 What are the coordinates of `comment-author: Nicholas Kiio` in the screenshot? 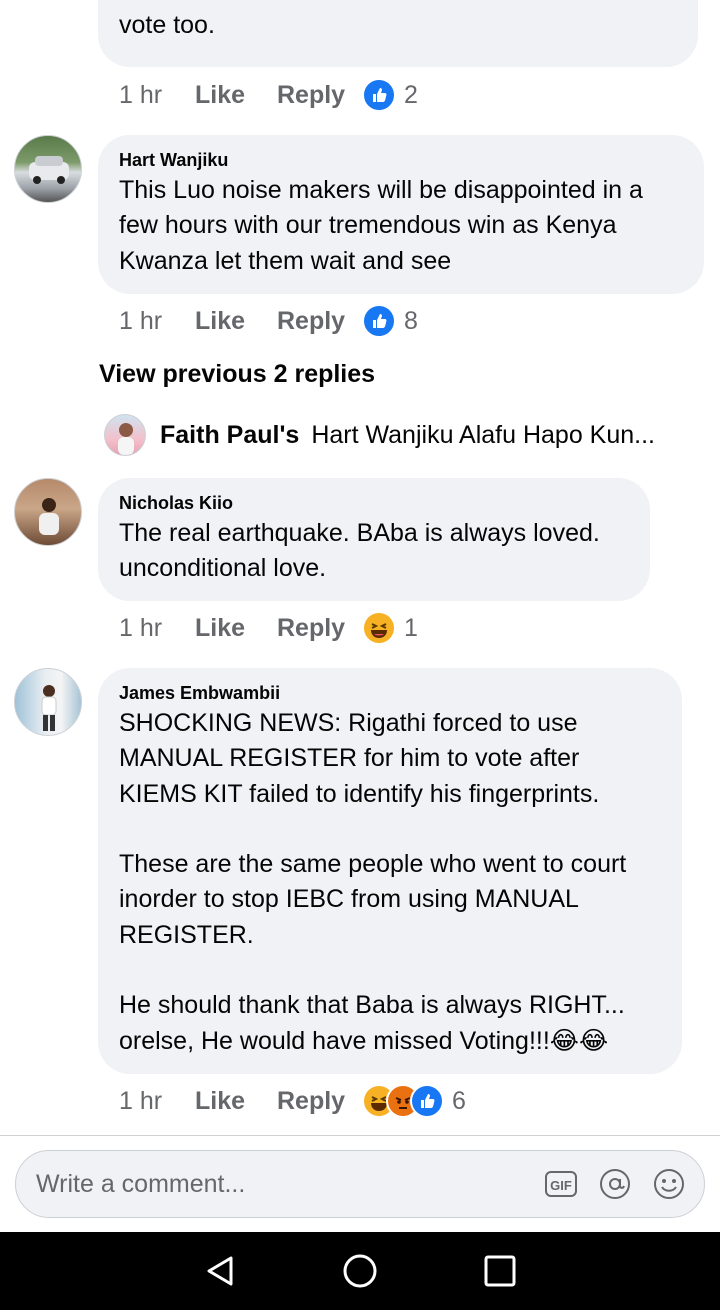 It's located at (374, 503).